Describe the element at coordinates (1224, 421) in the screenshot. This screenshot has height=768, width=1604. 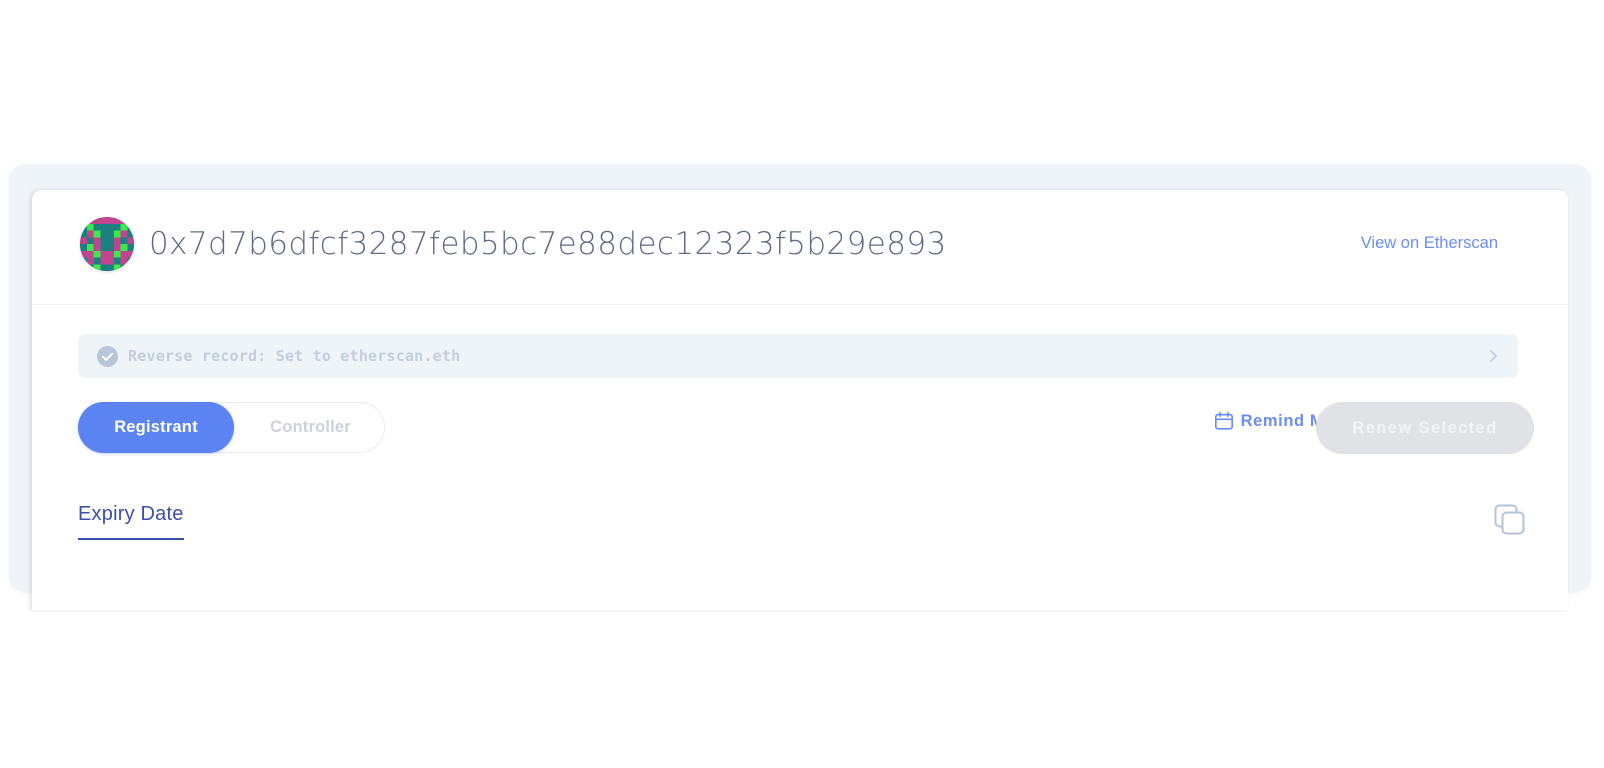
I see `calendar-icon` at that location.